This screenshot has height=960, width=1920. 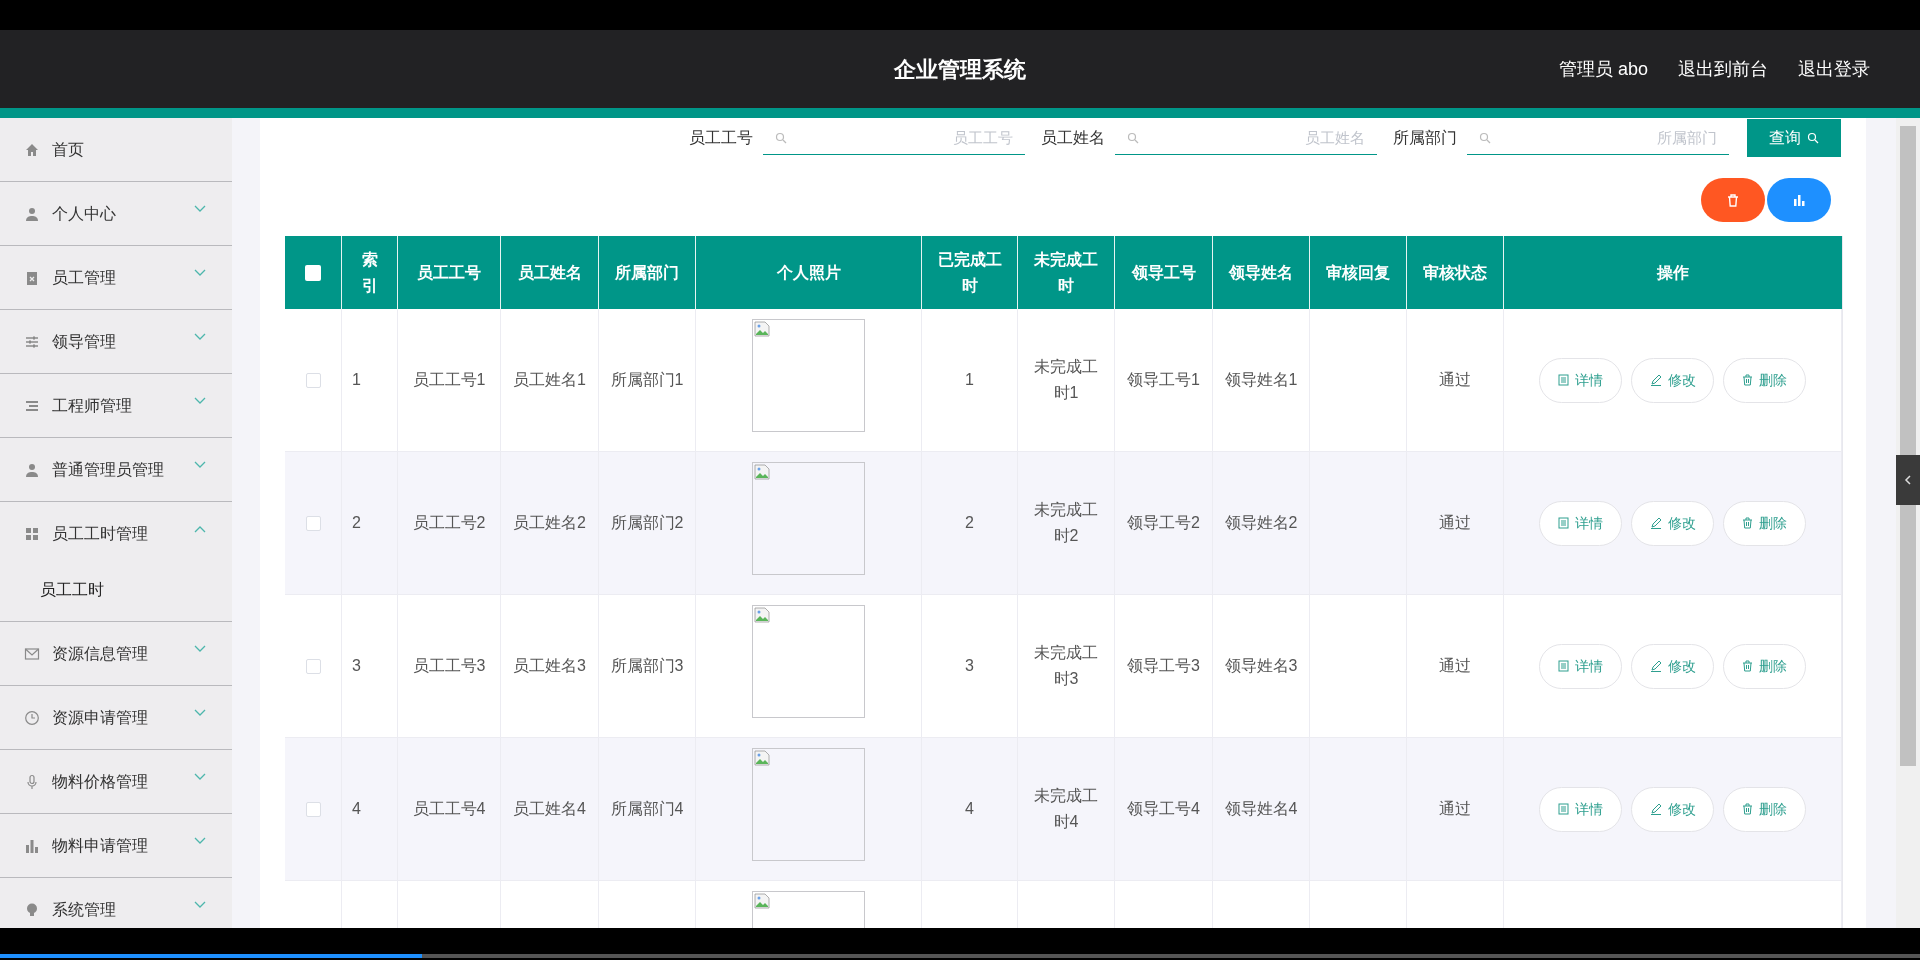 I want to click on menu-label: 员工工时管理, so click(x=100, y=533).